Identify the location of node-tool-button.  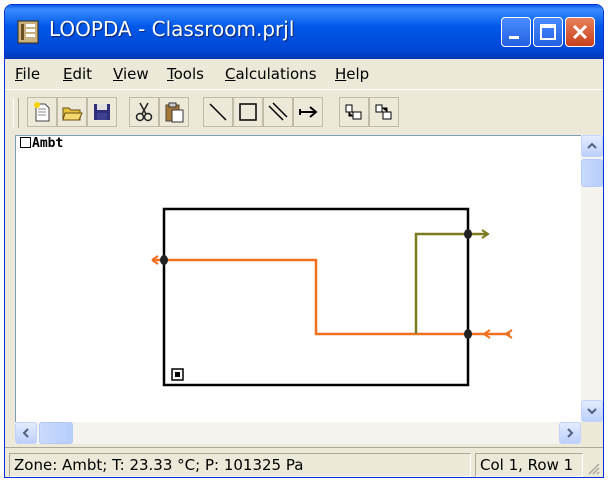
(354, 112).